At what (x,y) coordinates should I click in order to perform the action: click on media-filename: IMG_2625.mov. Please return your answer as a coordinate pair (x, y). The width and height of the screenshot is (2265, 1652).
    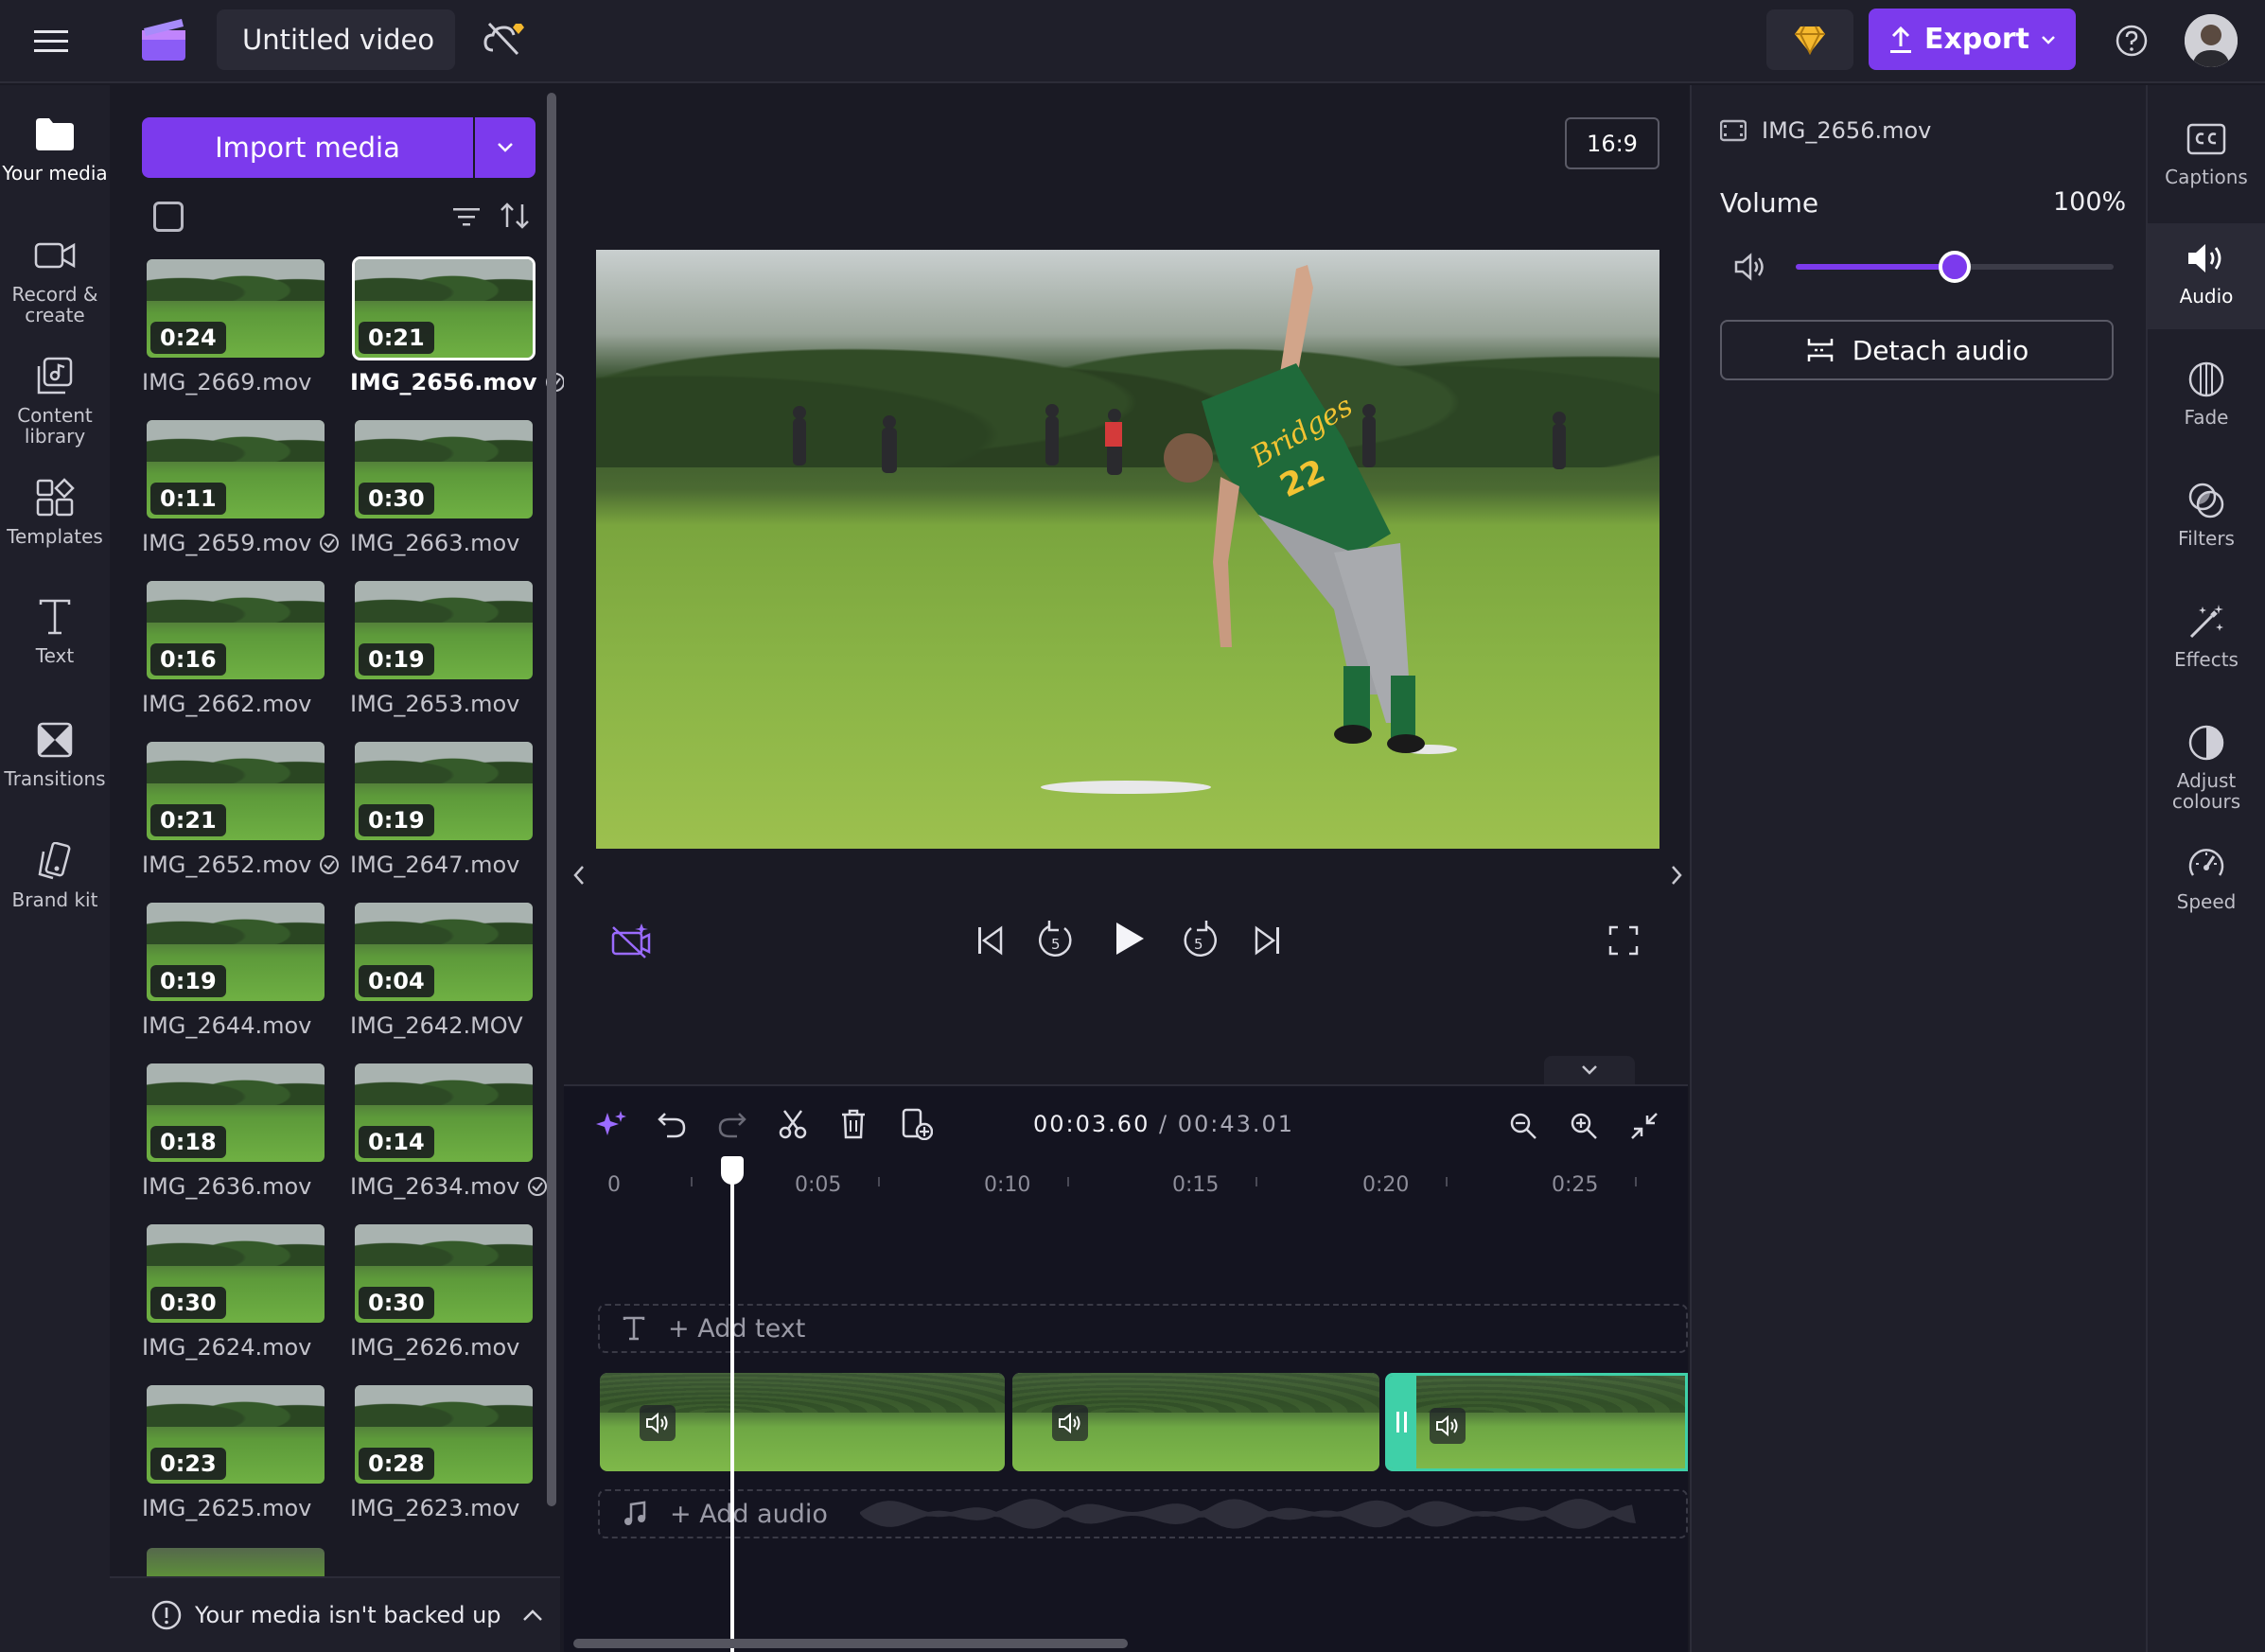
    Looking at the image, I should click on (226, 1508).